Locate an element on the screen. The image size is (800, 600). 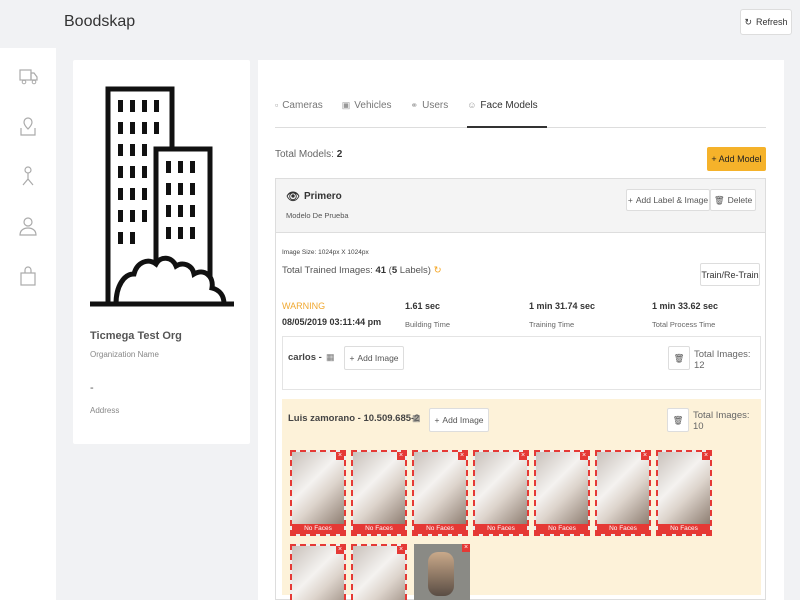
train-label: Train/Re-Train is located at coordinates (730, 274).